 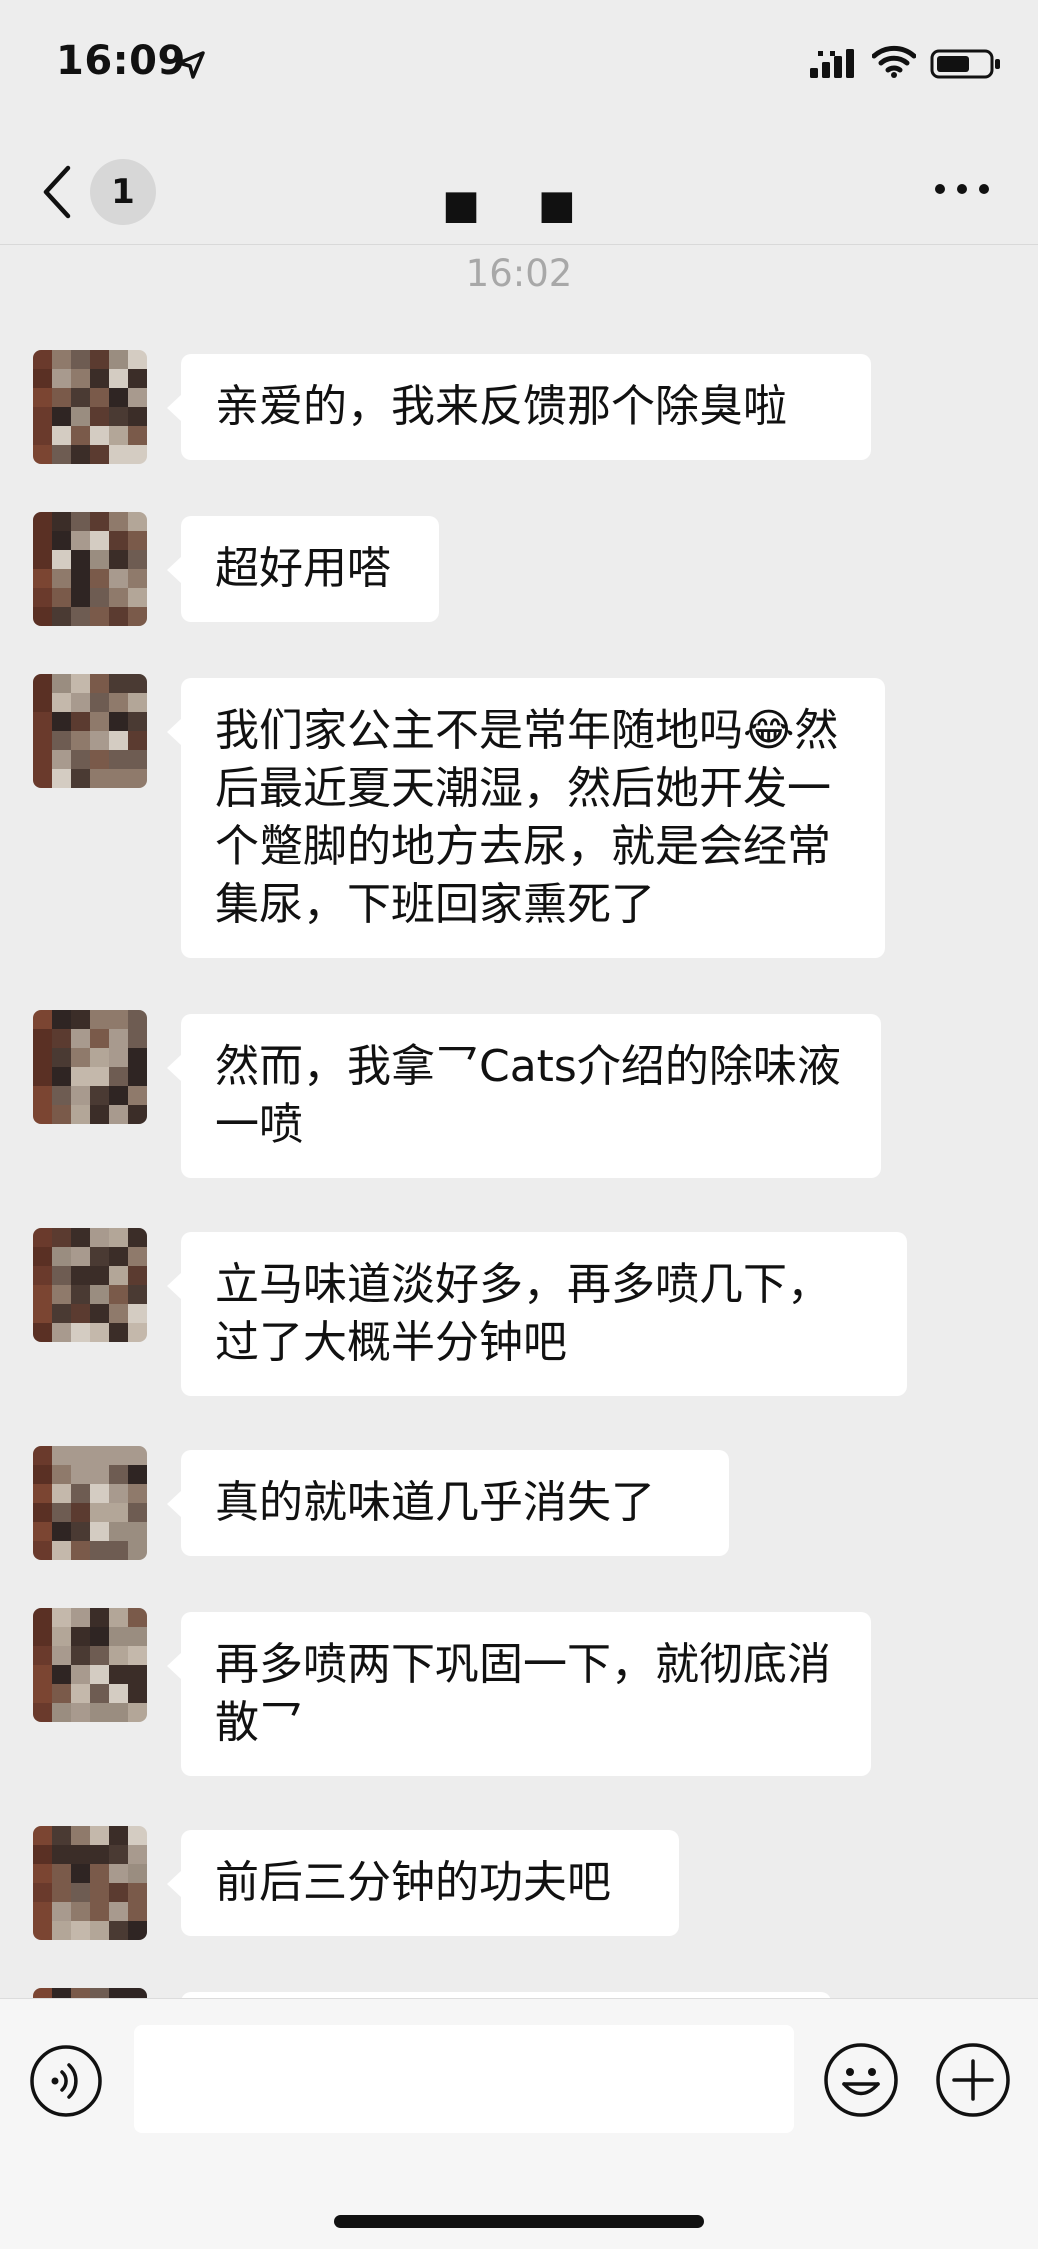 I want to click on cellular-signal-icon, so click(x=832, y=63).